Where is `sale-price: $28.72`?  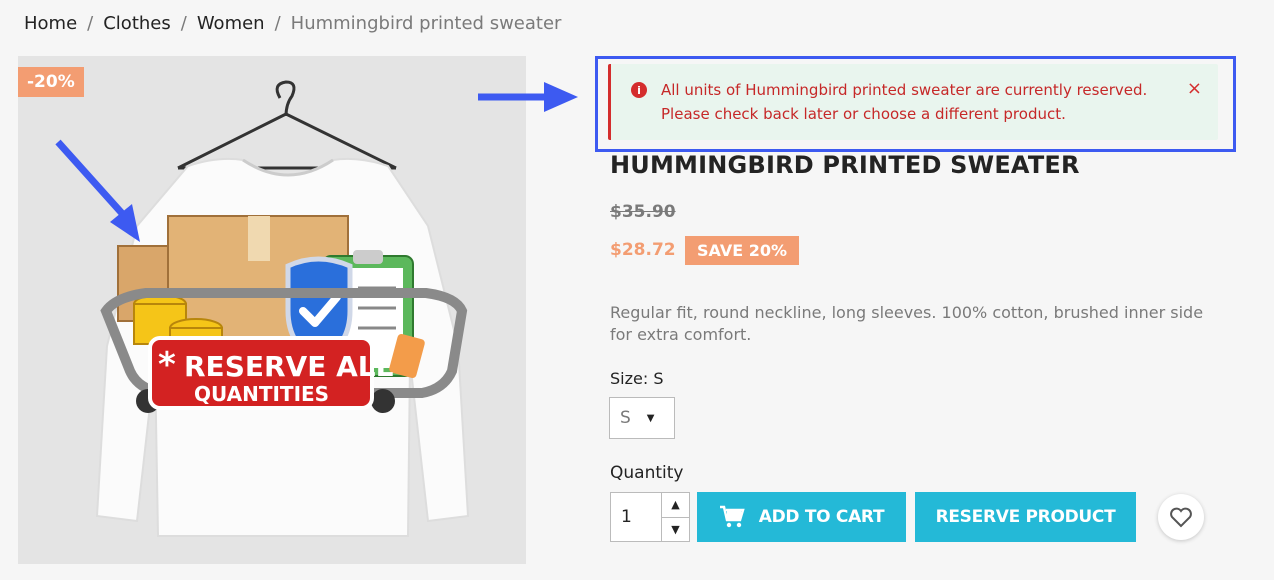 sale-price: $28.72 is located at coordinates (643, 250).